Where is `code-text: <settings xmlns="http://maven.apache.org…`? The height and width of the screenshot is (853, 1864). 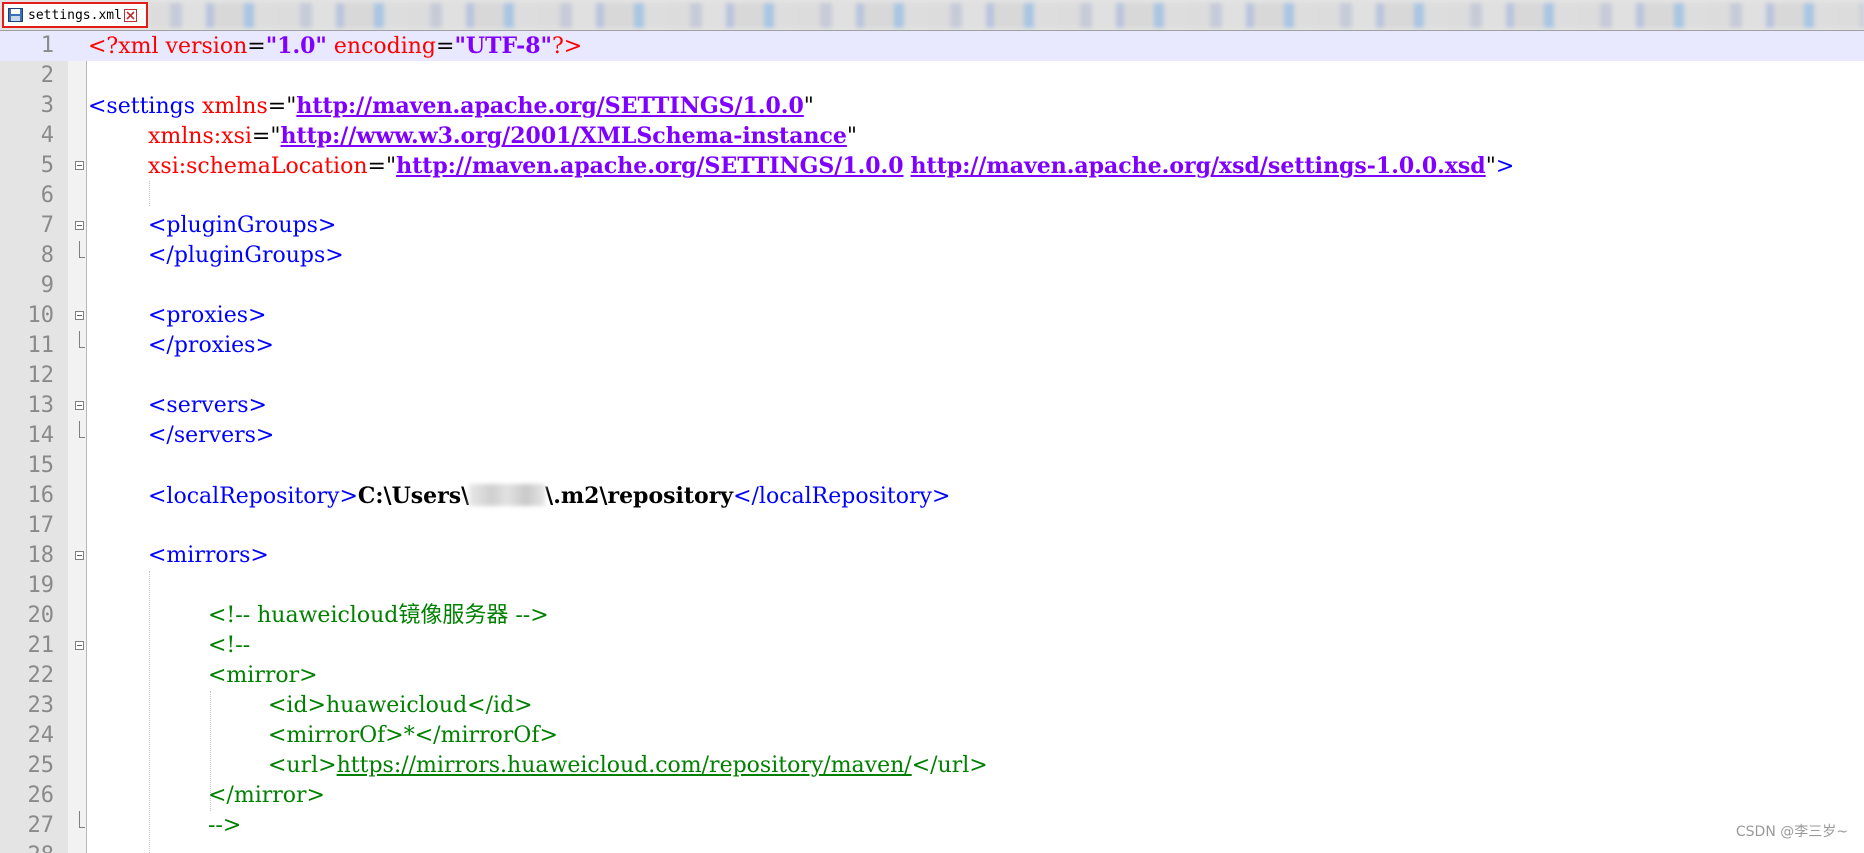
code-text: <settings xmlns="http://maven.apache.org… is located at coordinates (451, 106).